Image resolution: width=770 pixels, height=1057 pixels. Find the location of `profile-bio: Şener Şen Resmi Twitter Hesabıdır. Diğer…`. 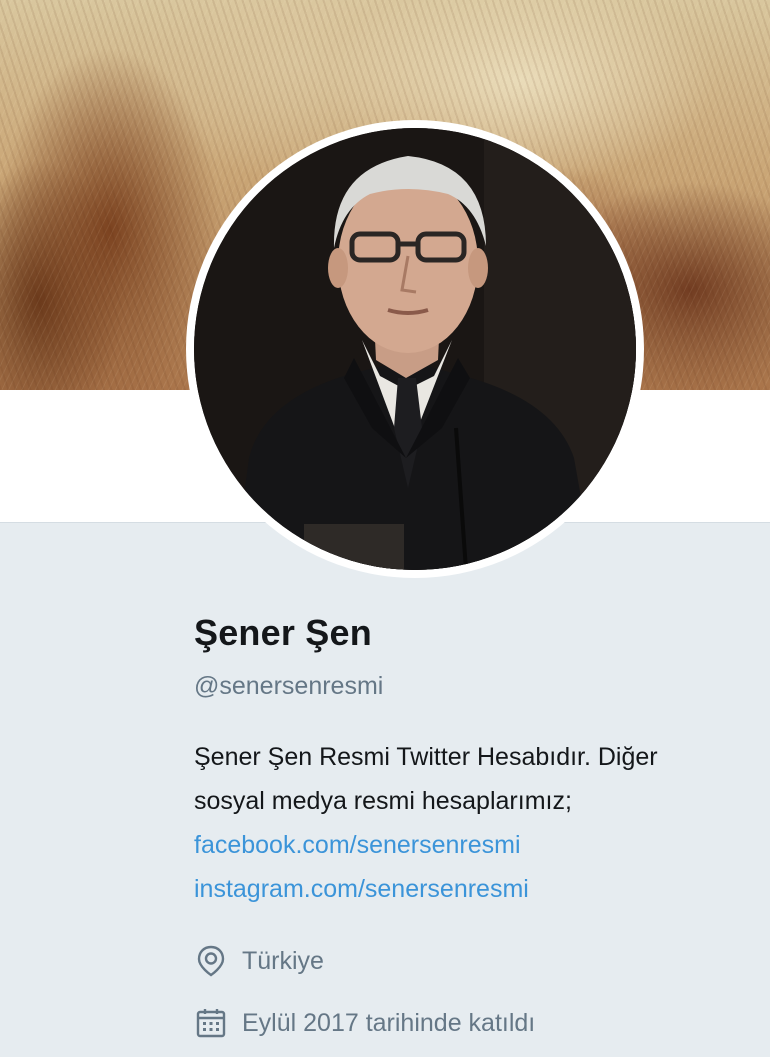

profile-bio: Şener Şen Resmi Twitter Hesabıdır. Diğer… is located at coordinates (479, 823).